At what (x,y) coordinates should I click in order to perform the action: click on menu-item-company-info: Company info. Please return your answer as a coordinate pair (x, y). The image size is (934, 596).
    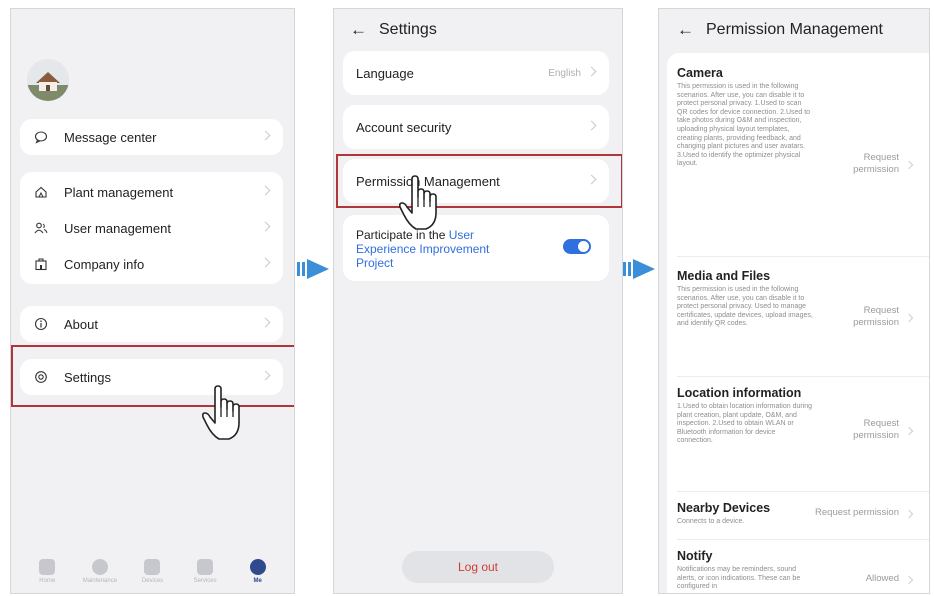
    Looking at the image, I should click on (151, 264).